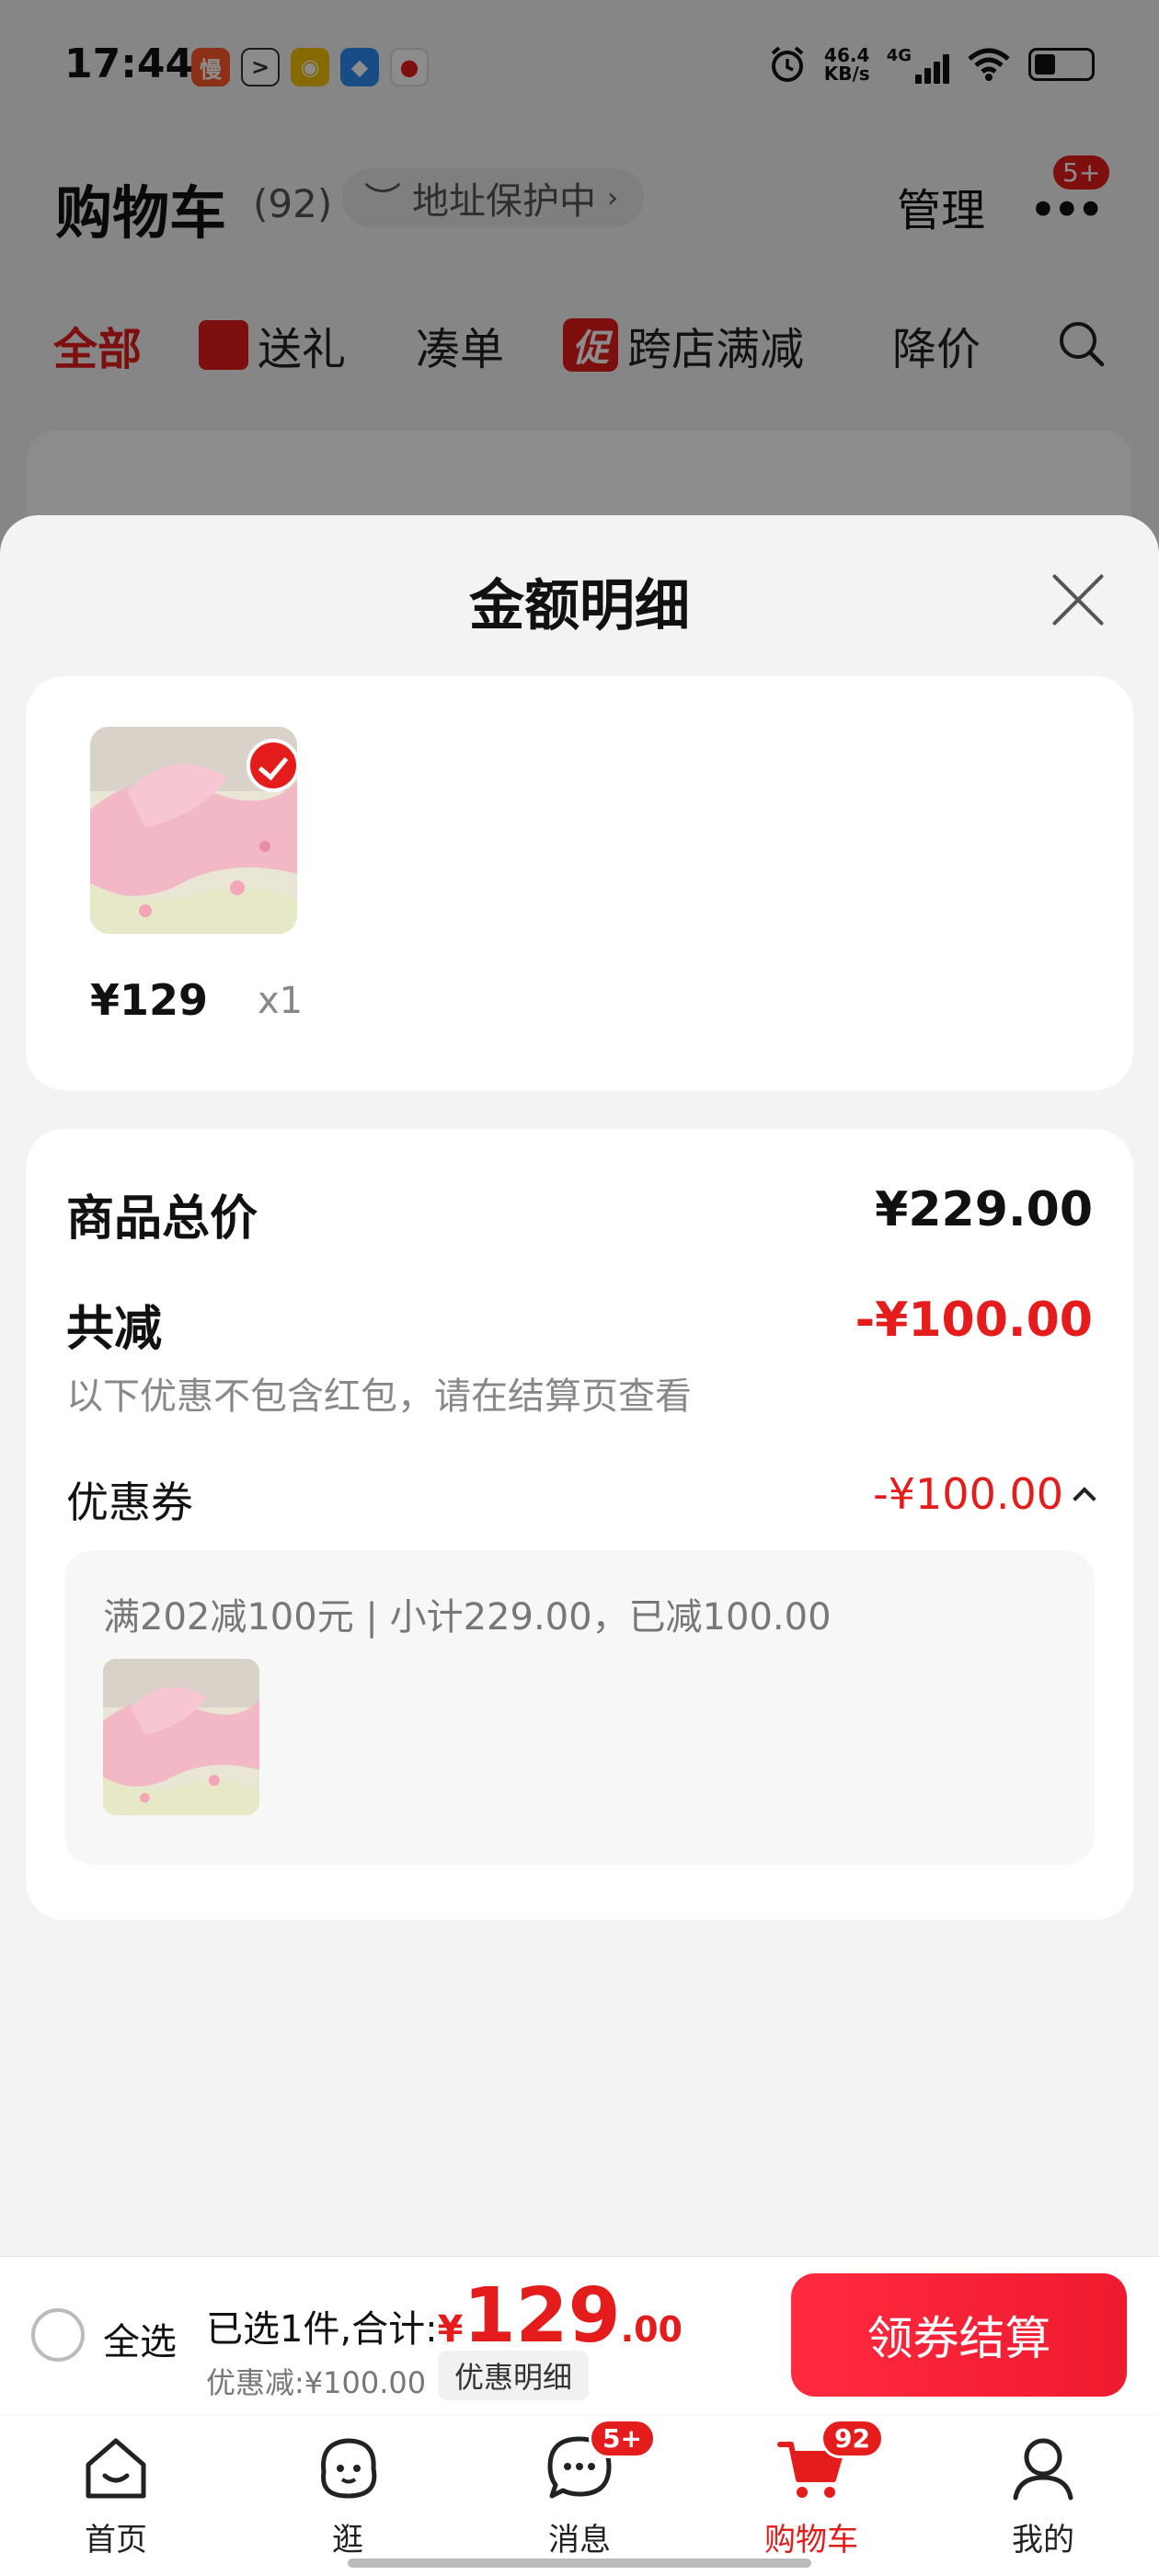  Describe the element at coordinates (622, 2438) in the screenshot. I see `messages-badge: 5+` at that location.